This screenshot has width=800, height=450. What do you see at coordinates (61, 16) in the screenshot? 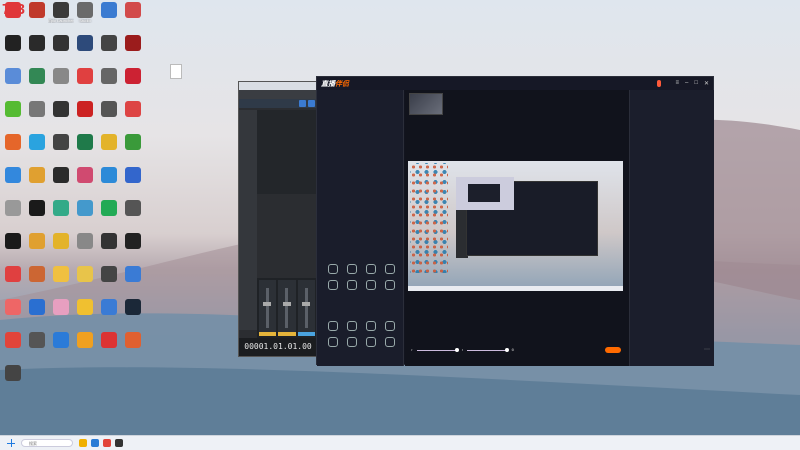
I see `desktop-shortcut: Epic Launcher` at bounding box center [61, 16].